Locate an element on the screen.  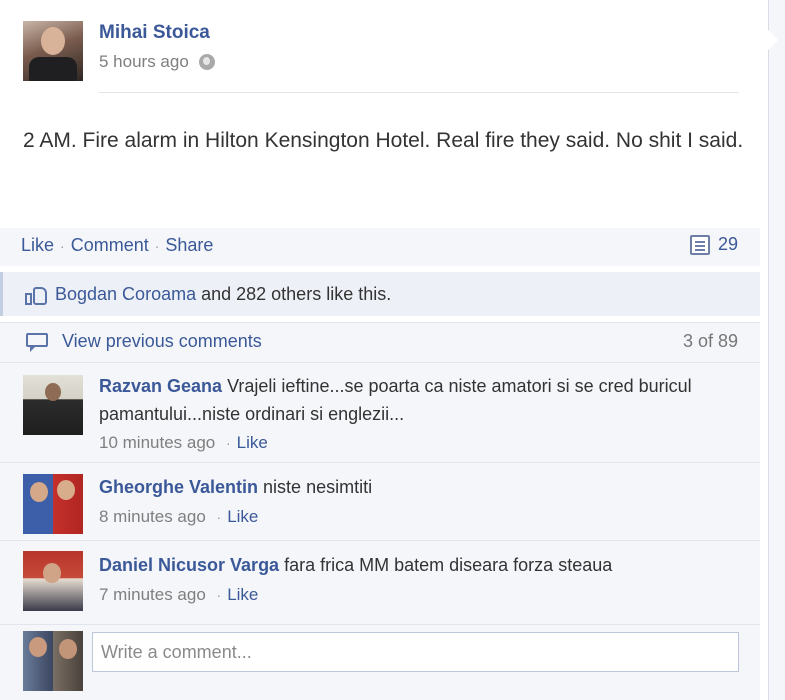
speech-bubble-icon is located at coordinates (38, 342).